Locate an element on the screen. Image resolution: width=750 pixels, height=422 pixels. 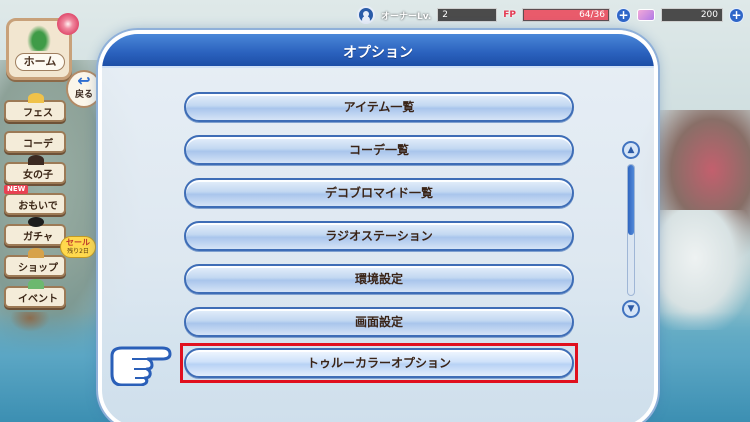
back-label: 戻る is located at coordinates (83, 95).